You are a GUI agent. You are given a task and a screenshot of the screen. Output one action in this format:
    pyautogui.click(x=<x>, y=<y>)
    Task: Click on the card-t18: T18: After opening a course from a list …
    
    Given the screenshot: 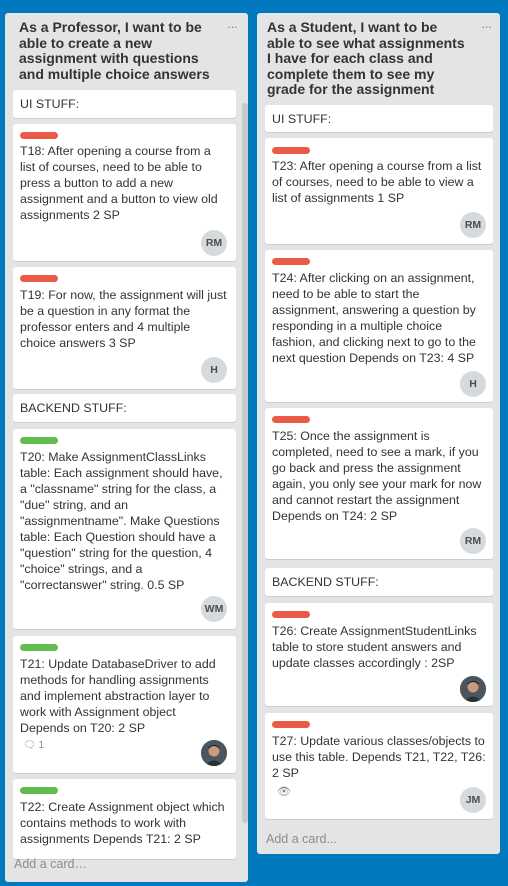 What is the action you would take?
    pyautogui.click(x=124, y=192)
    